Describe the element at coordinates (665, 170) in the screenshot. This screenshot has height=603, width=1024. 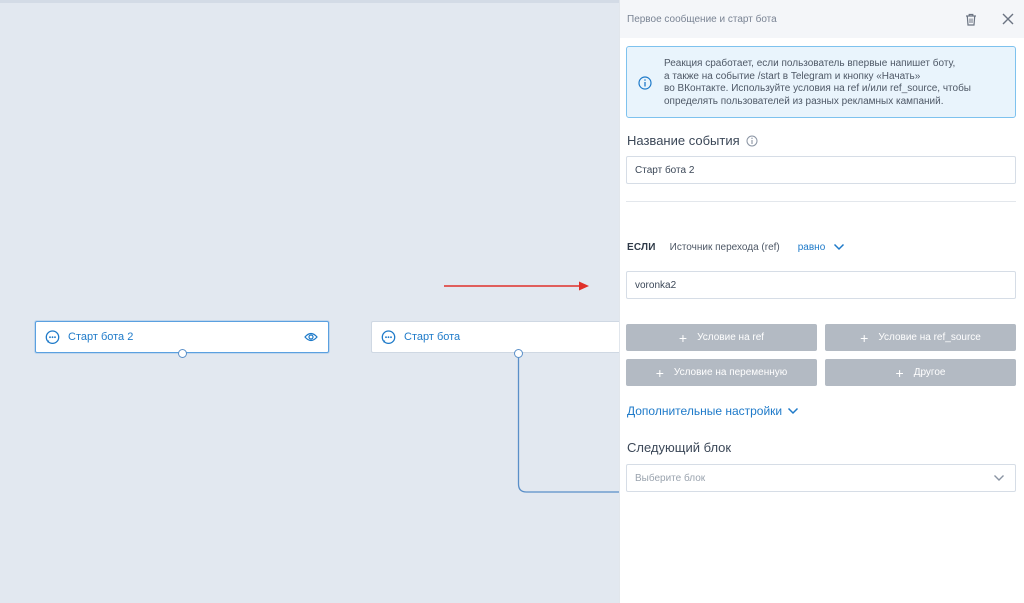
I see `event-name-value: Старт бота 2` at that location.